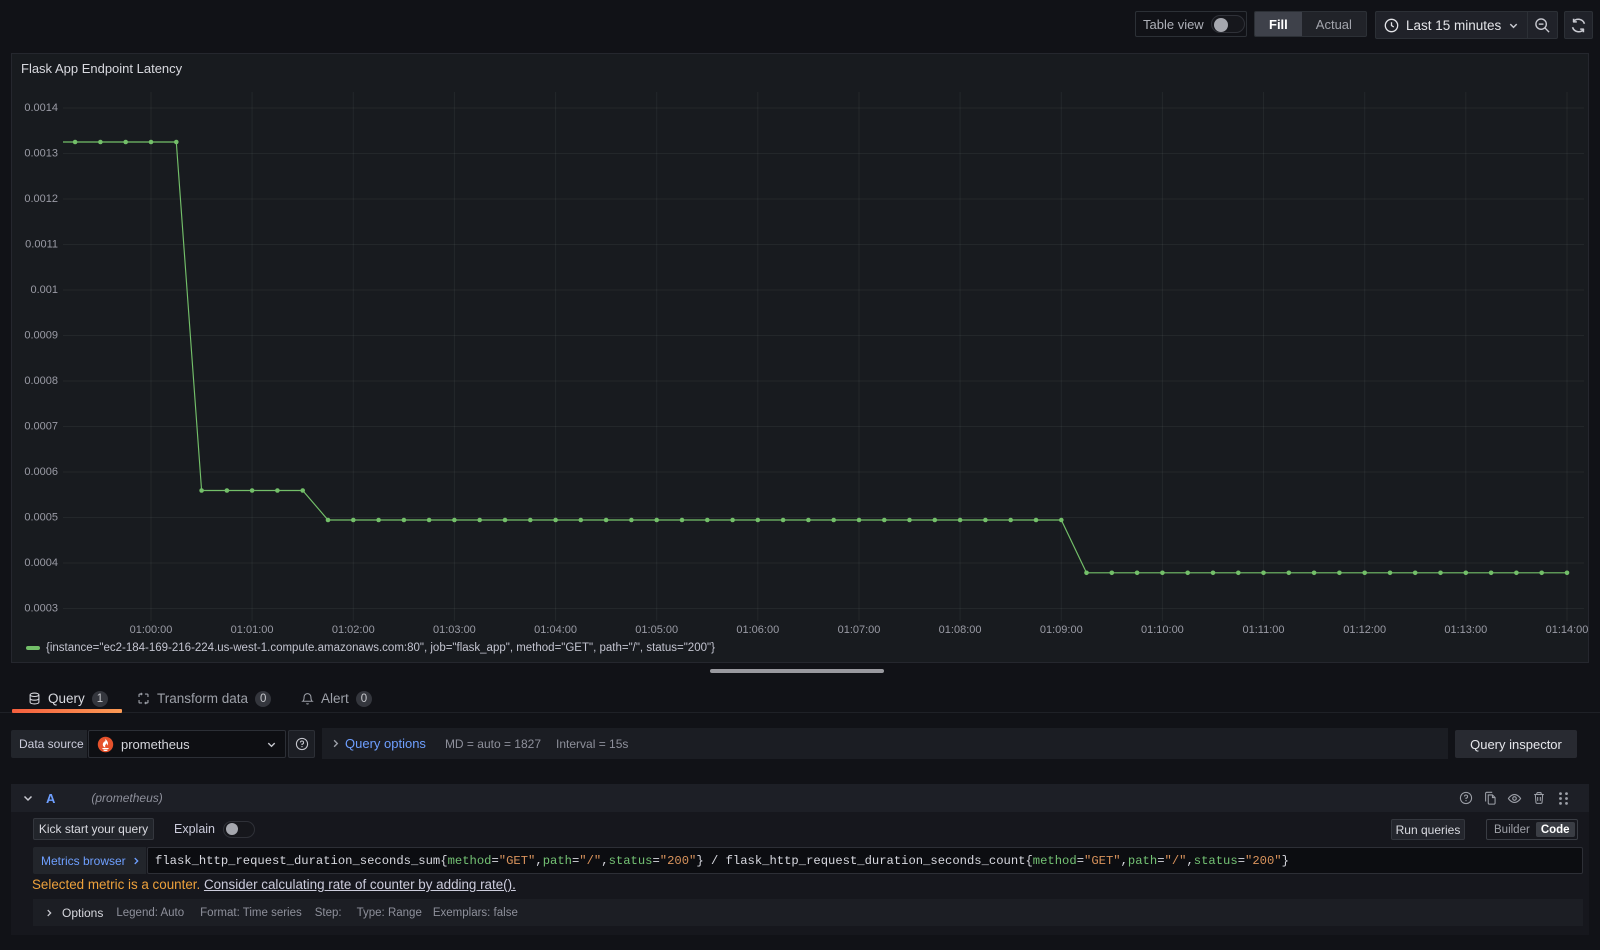 The height and width of the screenshot is (950, 1600). What do you see at coordinates (41, 472) in the screenshot?
I see `svg-text: 0.0006` at bounding box center [41, 472].